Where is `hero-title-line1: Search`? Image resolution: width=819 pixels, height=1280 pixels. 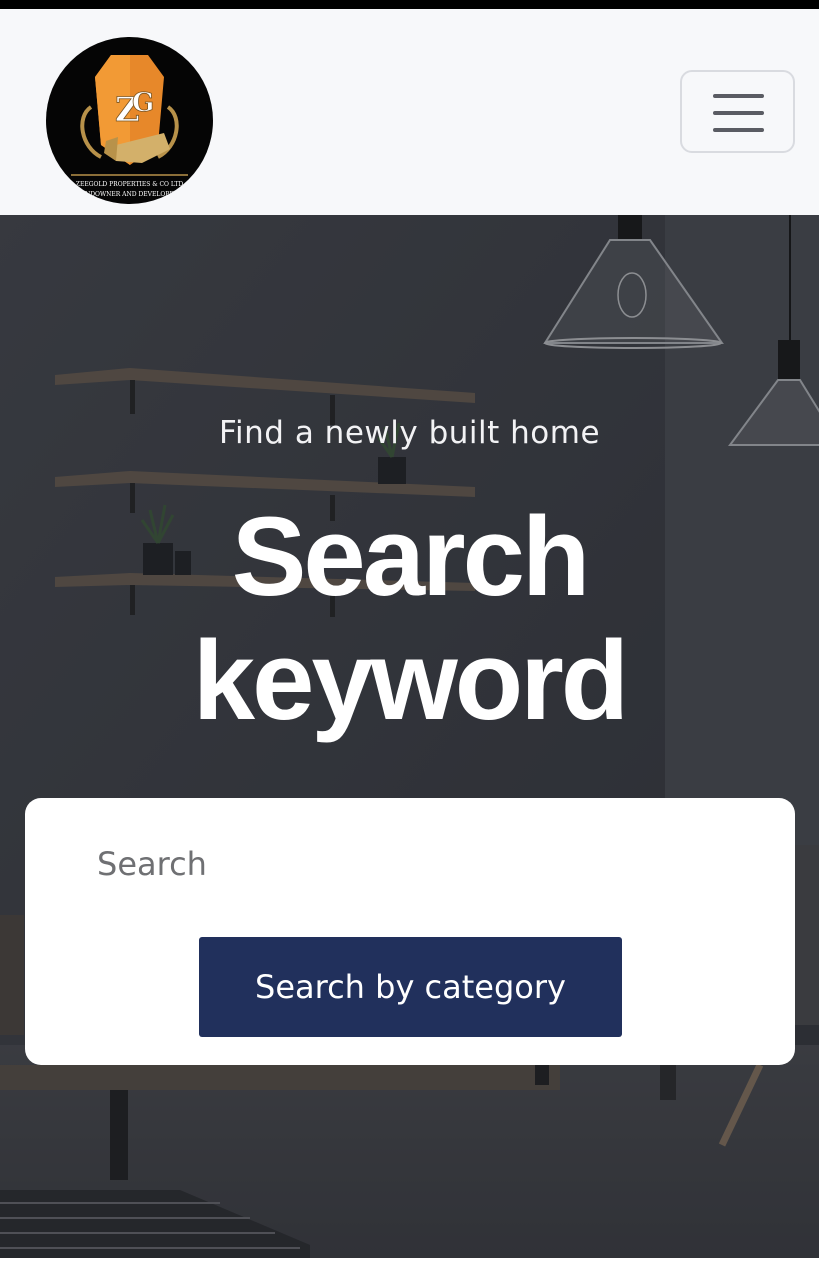
hero-title-line1: Search is located at coordinates (411, 556).